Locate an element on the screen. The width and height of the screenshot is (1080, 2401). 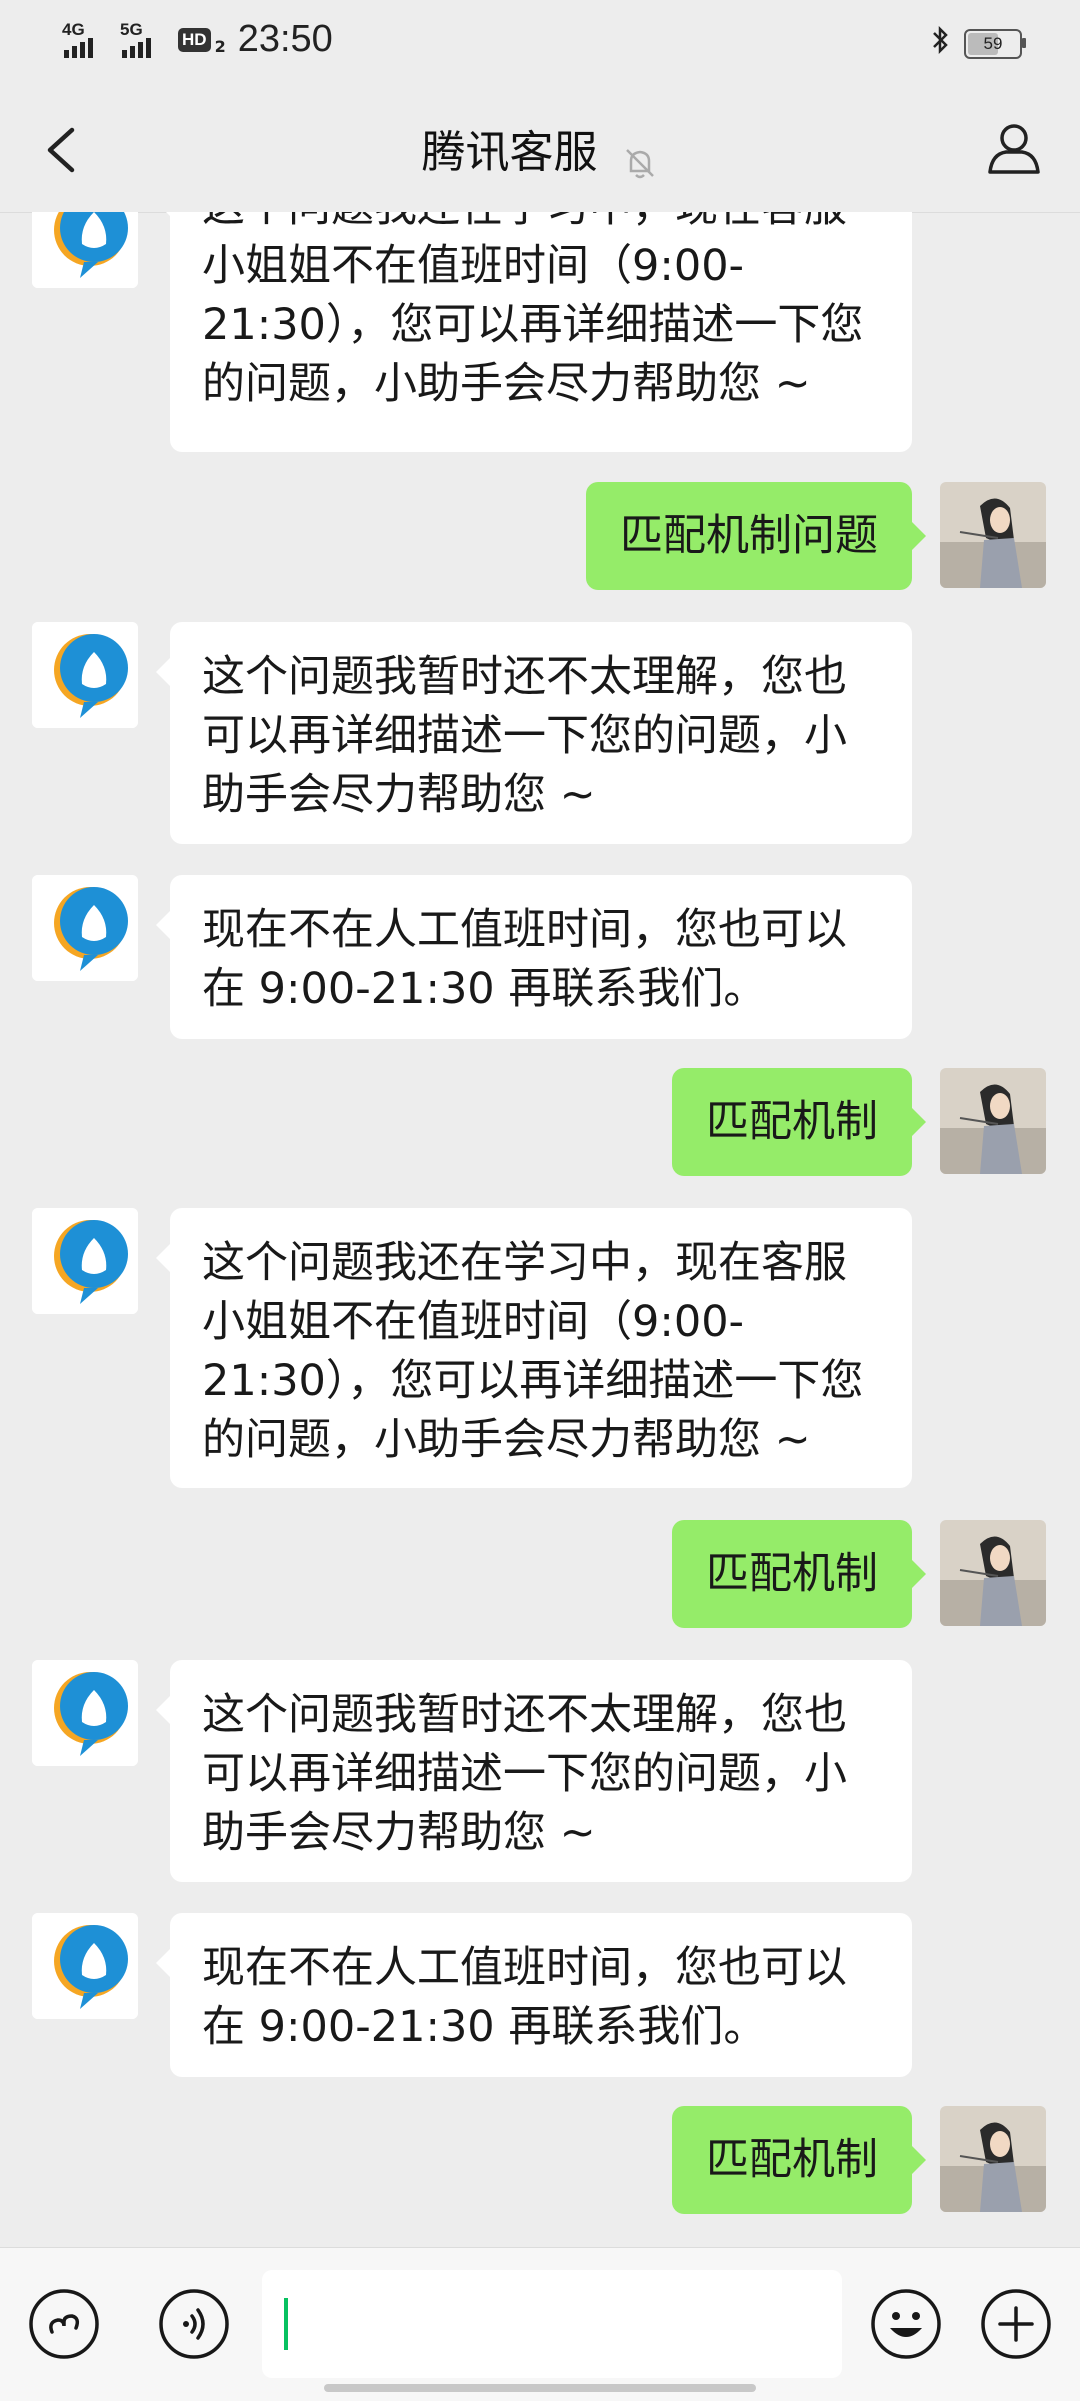
page-title: 腾讯客服 is located at coordinates (509, 152).